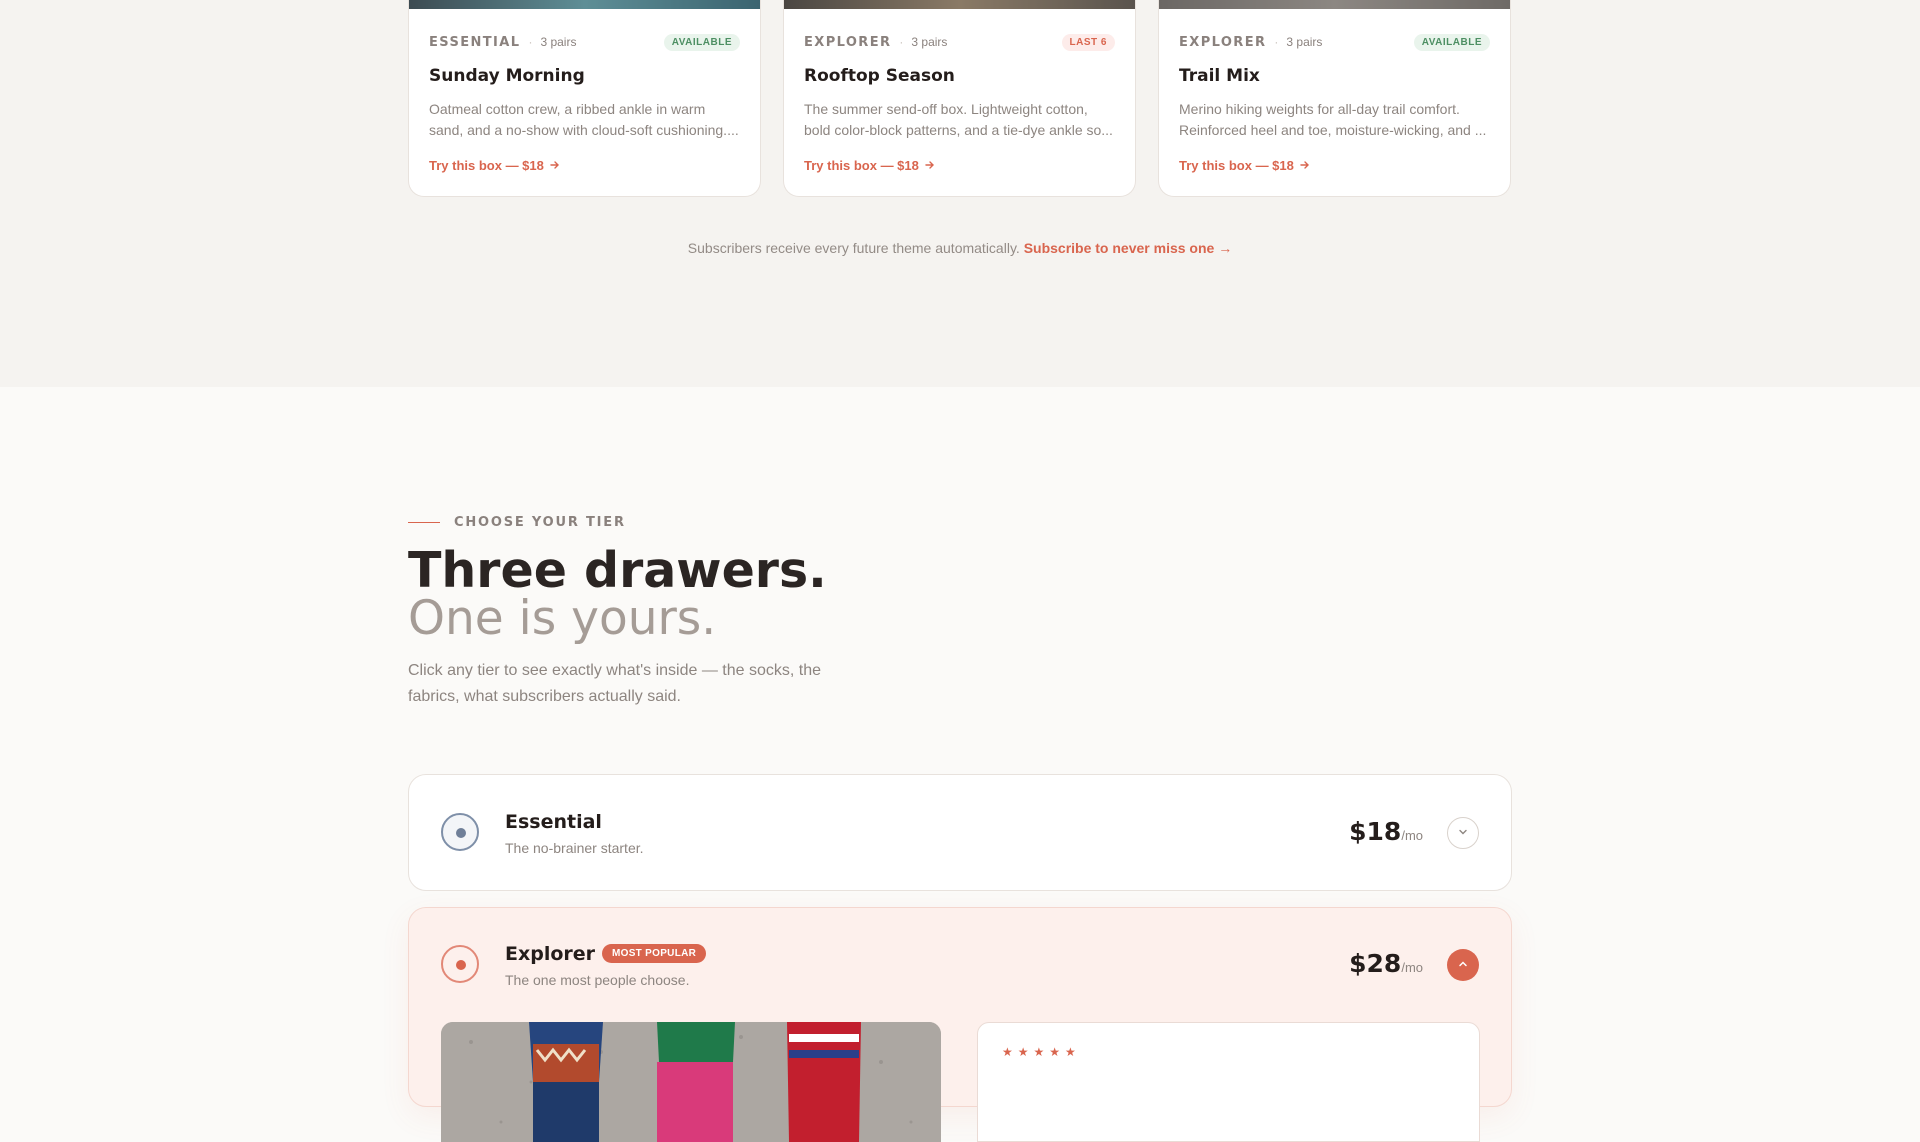 The image size is (1920, 1142). Describe the element at coordinates (597, 980) in the screenshot. I see `tier-subtitle: The one most people choose.` at that location.